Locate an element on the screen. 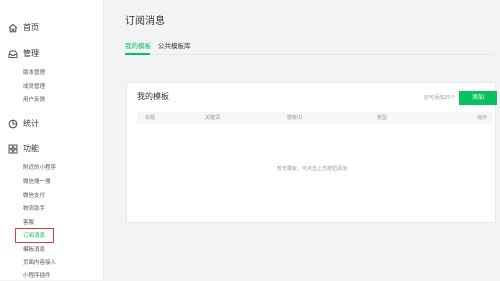 This screenshot has height=281, width=500. sidebar-group-features: 功能 is located at coordinates (51, 149).